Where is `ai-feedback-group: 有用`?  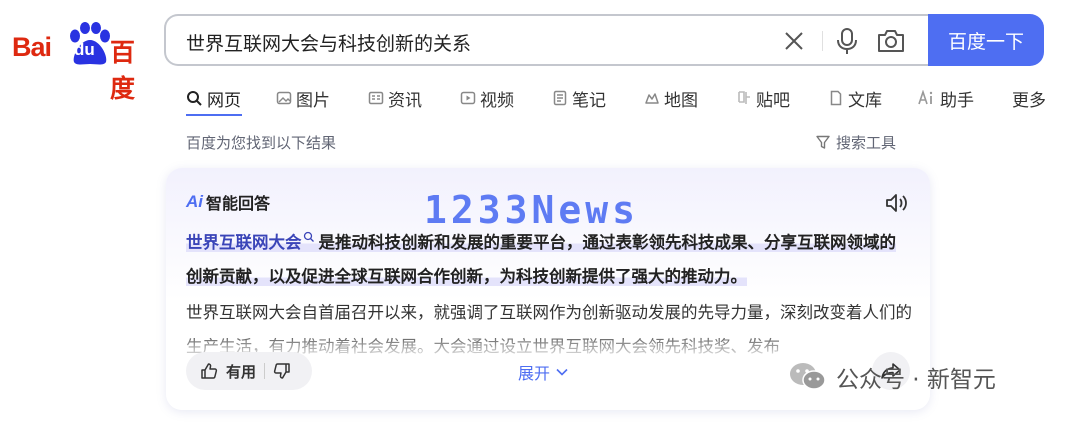 ai-feedback-group: 有用 is located at coordinates (249, 371).